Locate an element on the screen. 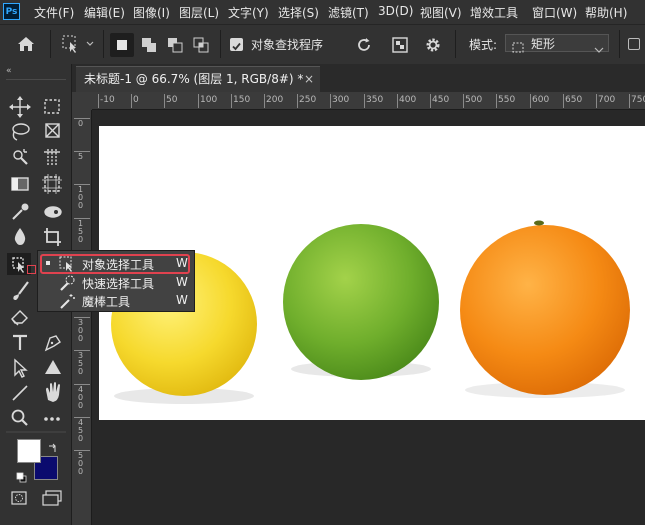 This screenshot has height=525, width=645. ruler-tick-label: 150 is located at coordinates (242, 100).